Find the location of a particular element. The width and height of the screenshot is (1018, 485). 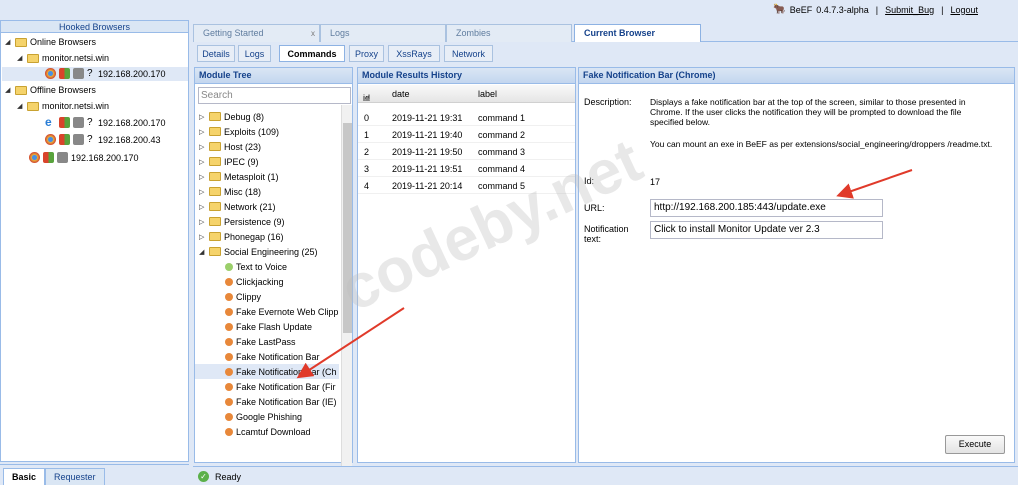

module-item: Clippy is located at coordinates (267, 296).